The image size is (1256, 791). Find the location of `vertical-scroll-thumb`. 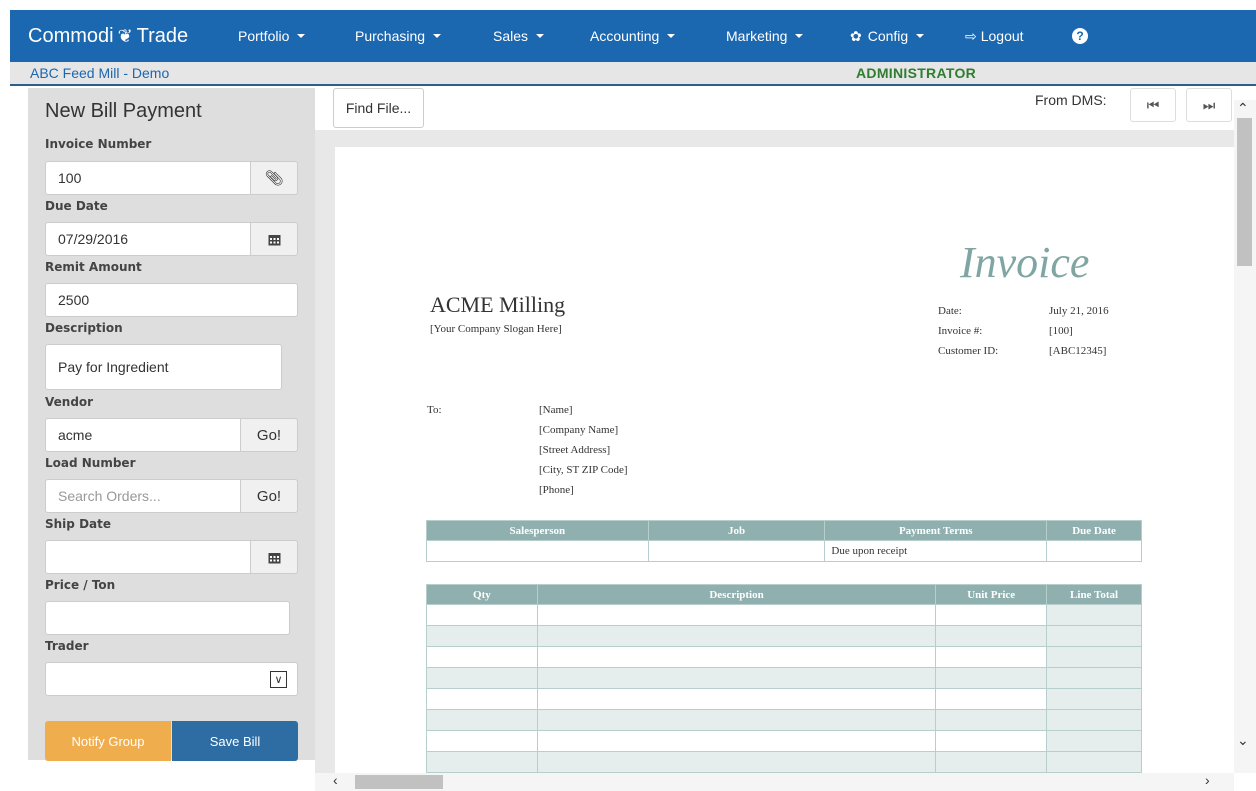

vertical-scroll-thumb is located at coordinates (1244, 192).